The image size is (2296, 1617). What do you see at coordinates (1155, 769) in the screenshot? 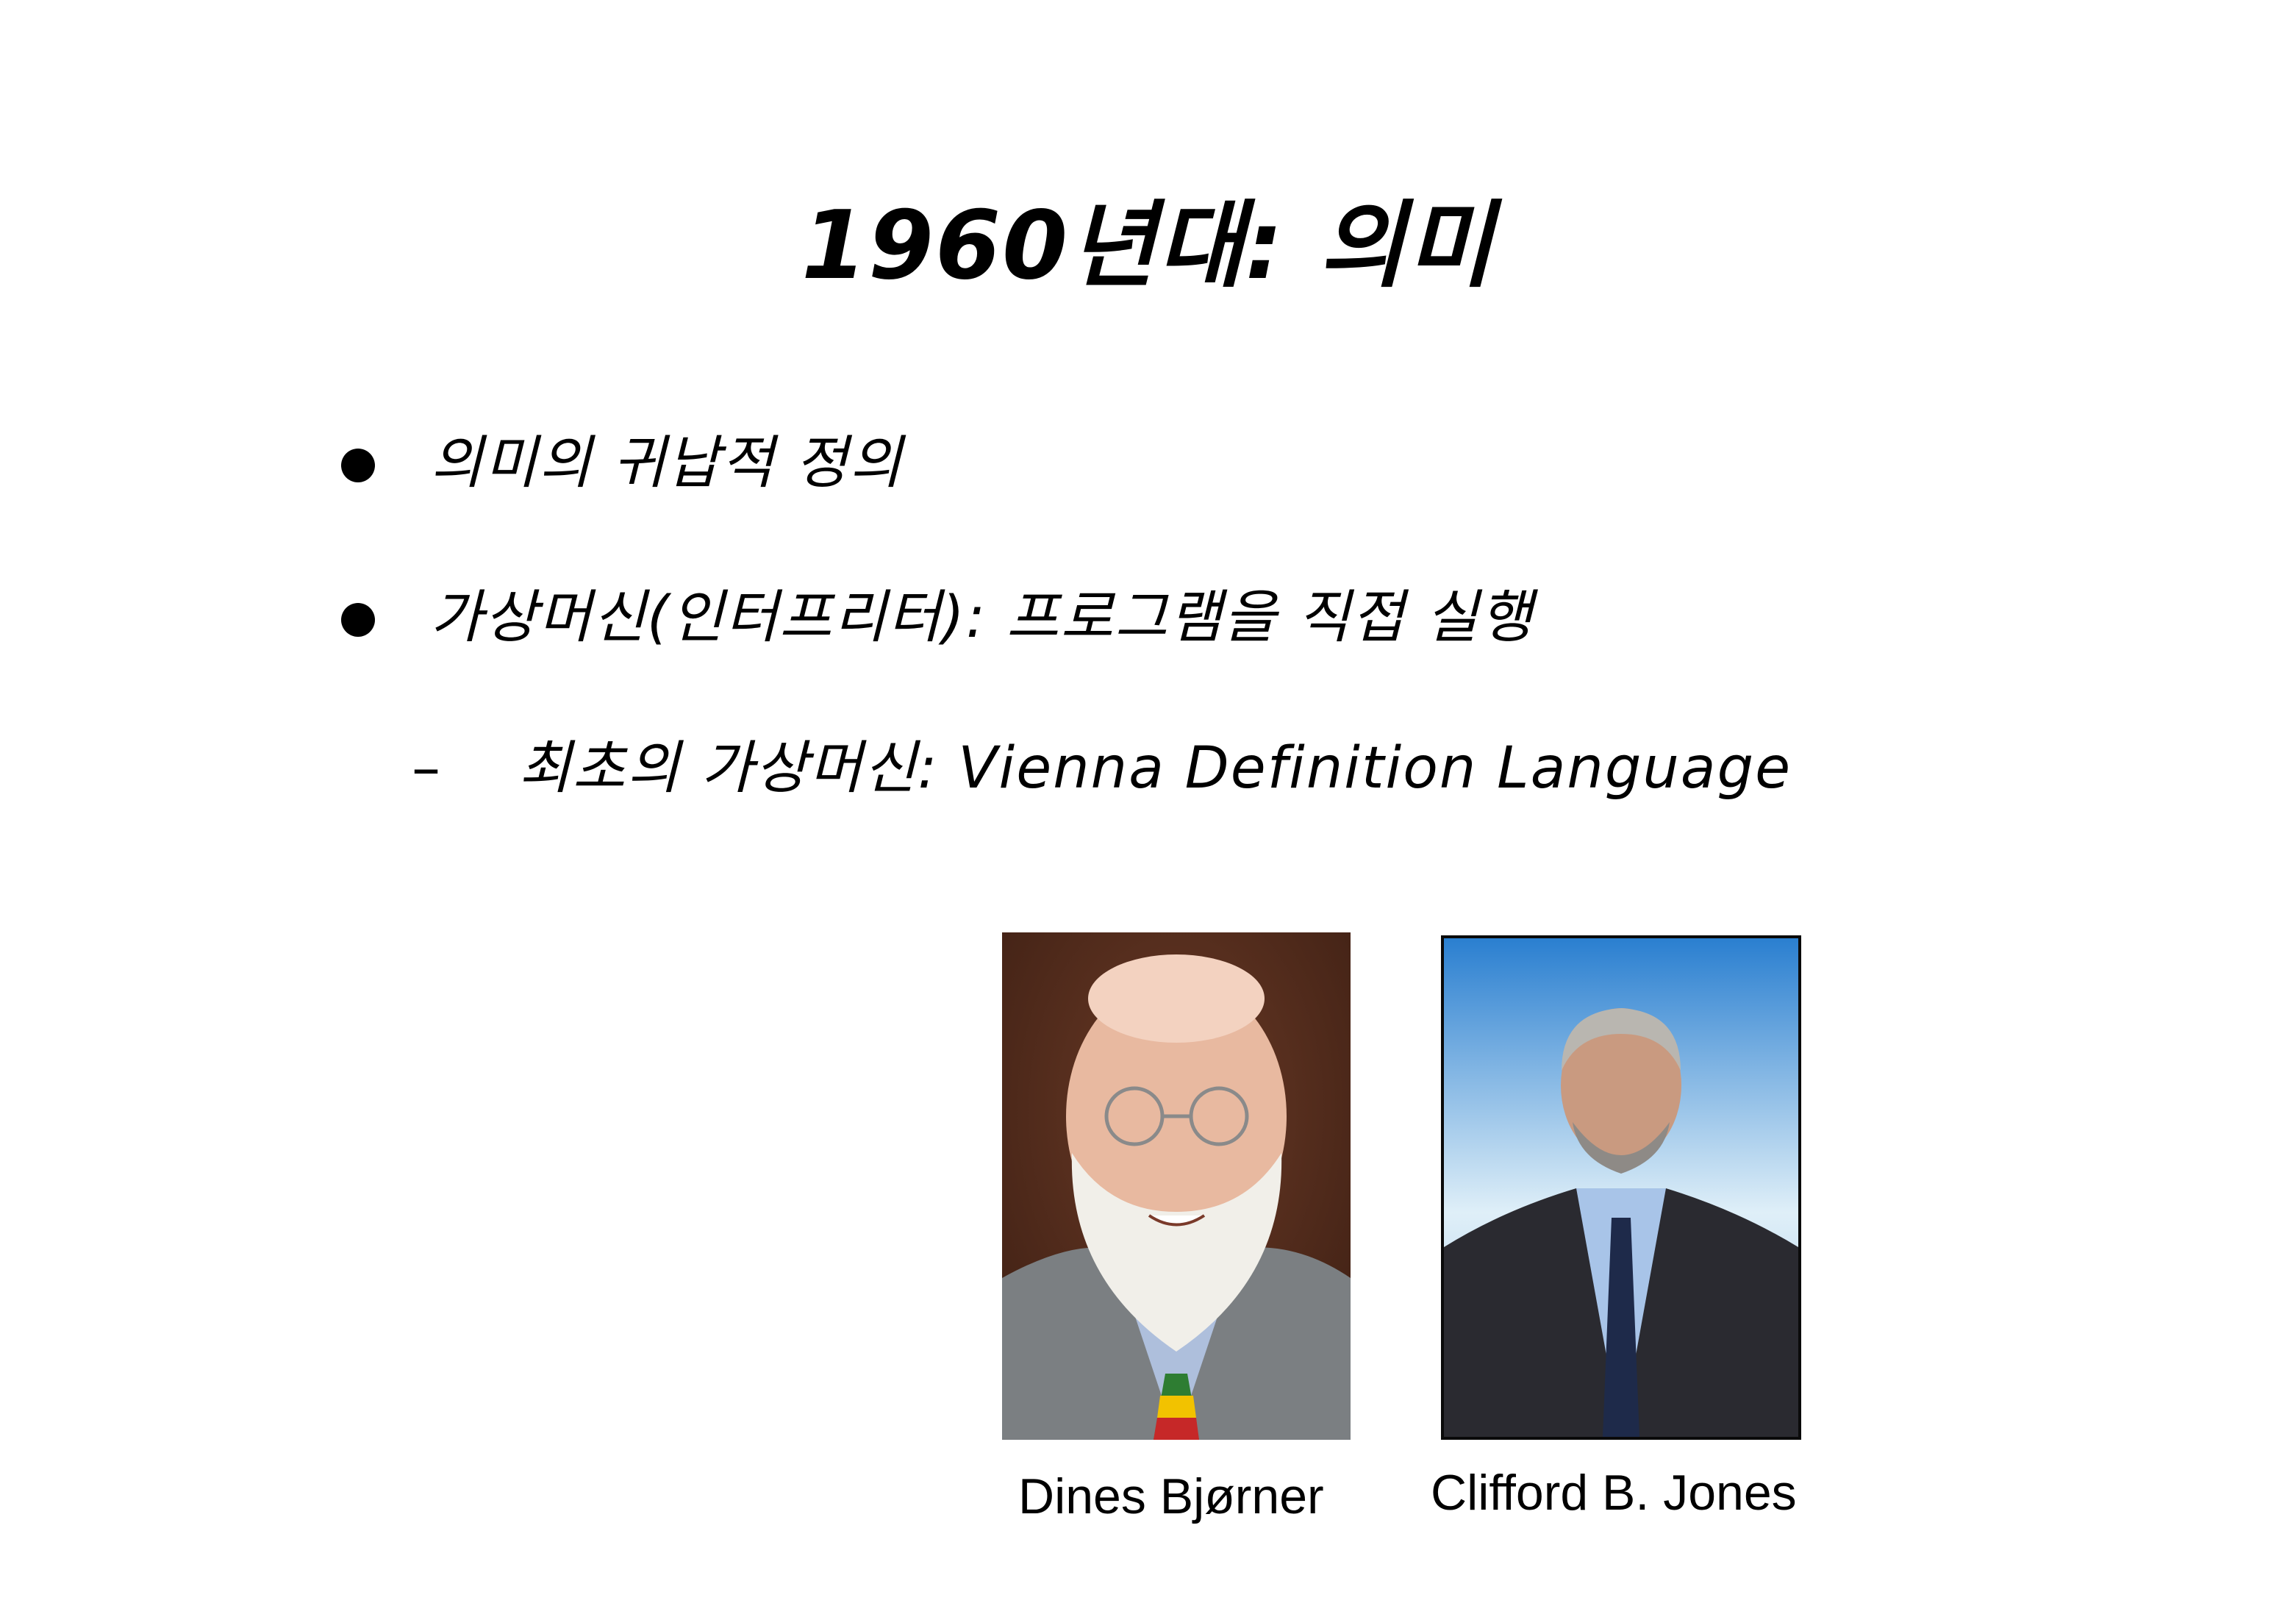
I see `sub-bullet-text: 최초의 가상머신: Vienna Definition Language` at bounding box center [1155, 769].